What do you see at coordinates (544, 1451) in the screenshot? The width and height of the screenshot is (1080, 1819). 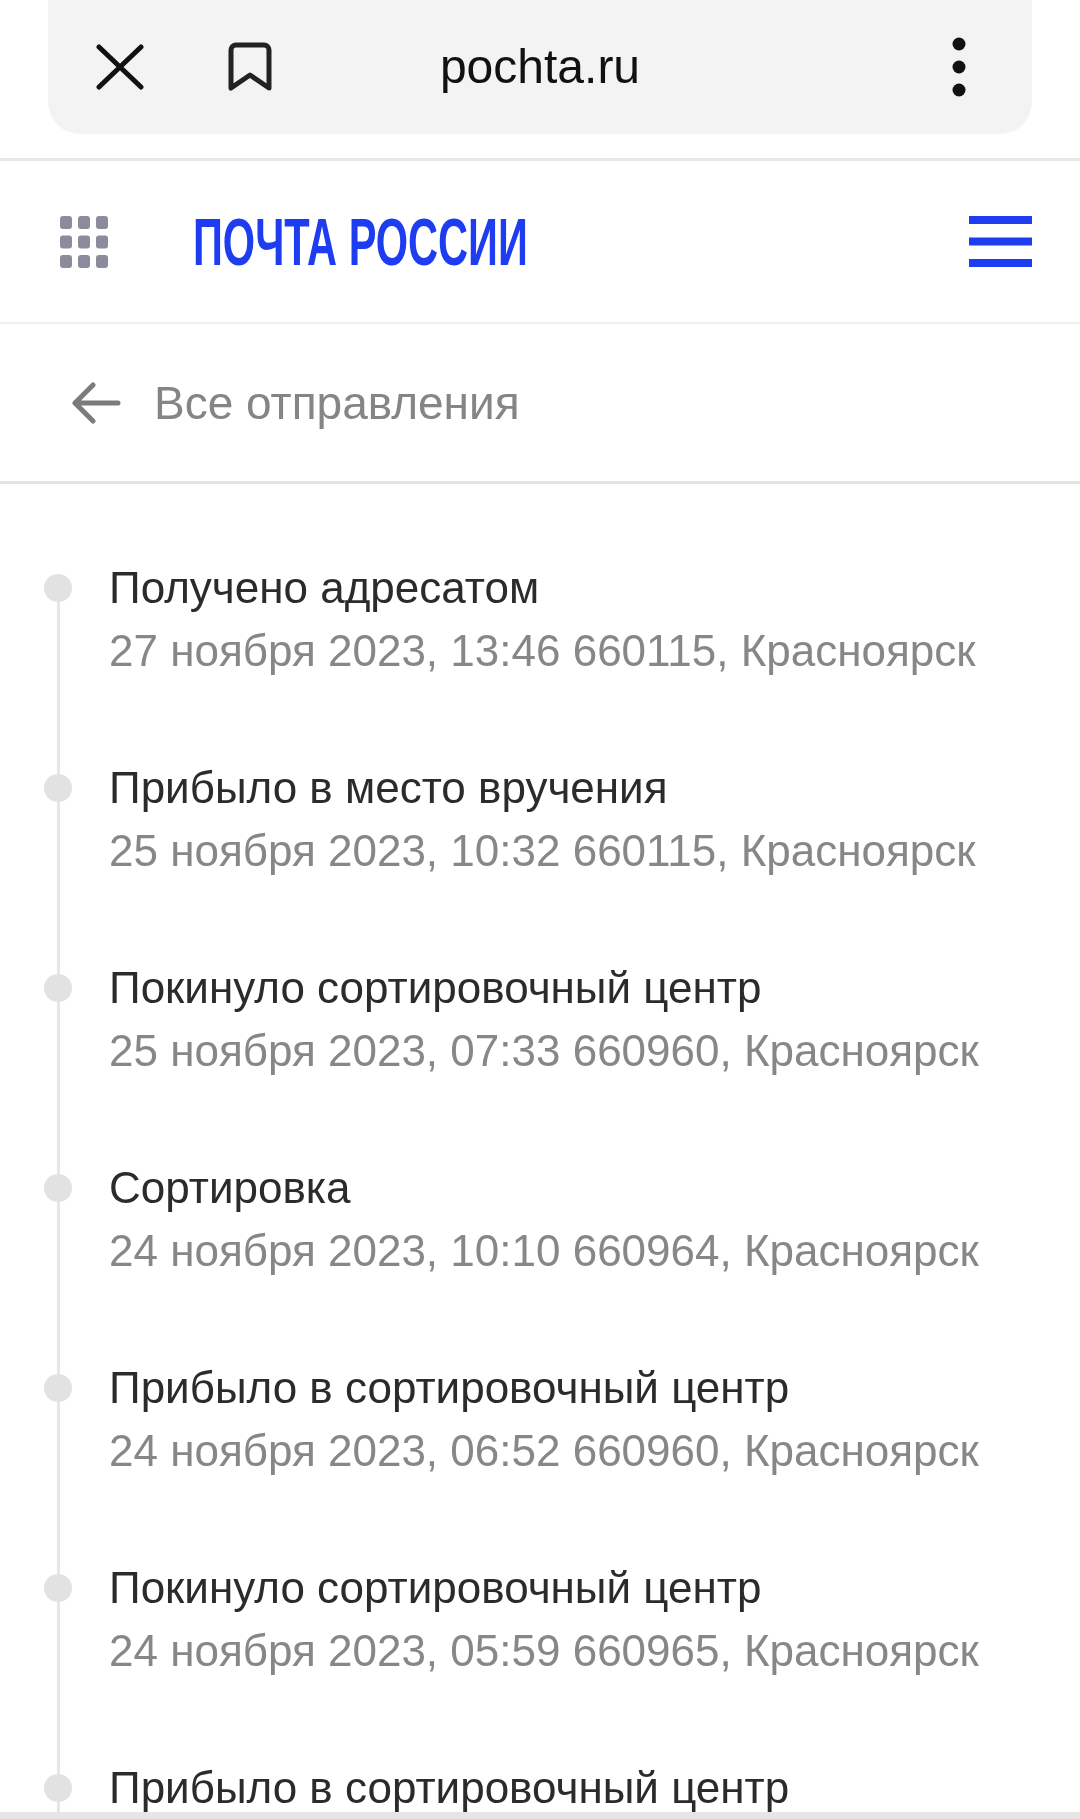 I see `event-details: 24 ноября 2023, 06:52 660960, Красноярск` at bounding box center [544, 1451].